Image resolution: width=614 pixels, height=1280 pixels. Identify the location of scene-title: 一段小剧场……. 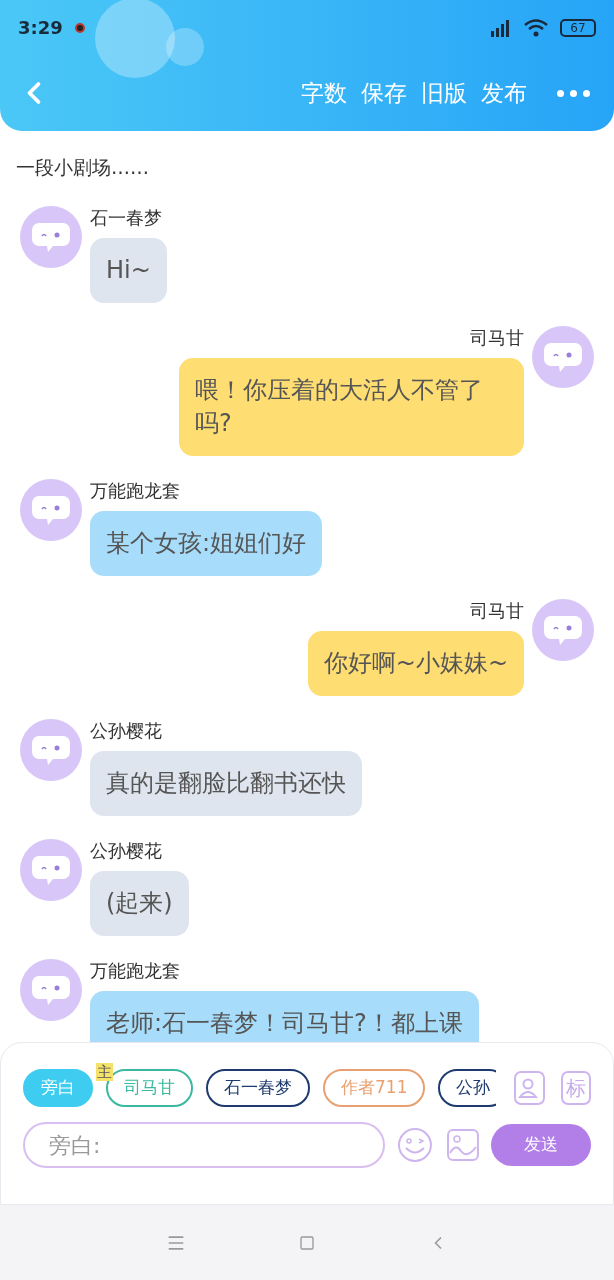
(82, 167).